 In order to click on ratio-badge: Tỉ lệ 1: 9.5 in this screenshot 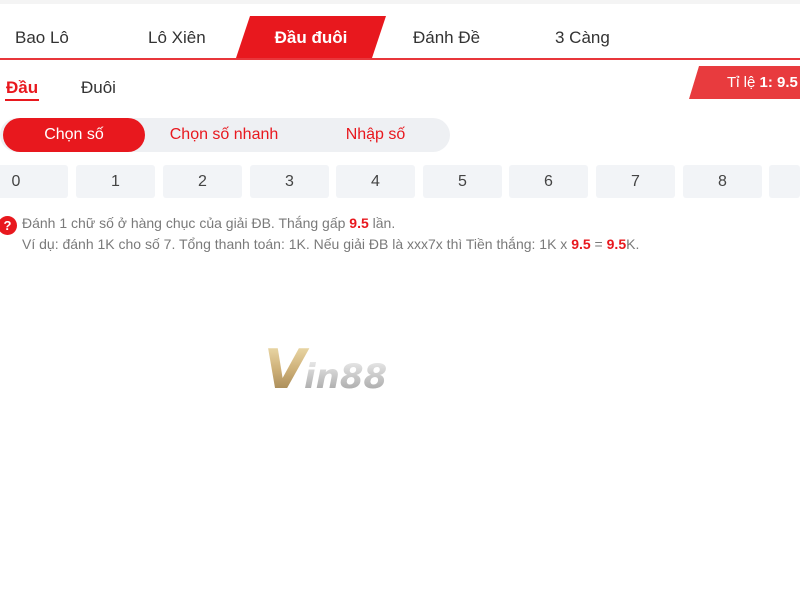, I will do `click(744, 82)`.